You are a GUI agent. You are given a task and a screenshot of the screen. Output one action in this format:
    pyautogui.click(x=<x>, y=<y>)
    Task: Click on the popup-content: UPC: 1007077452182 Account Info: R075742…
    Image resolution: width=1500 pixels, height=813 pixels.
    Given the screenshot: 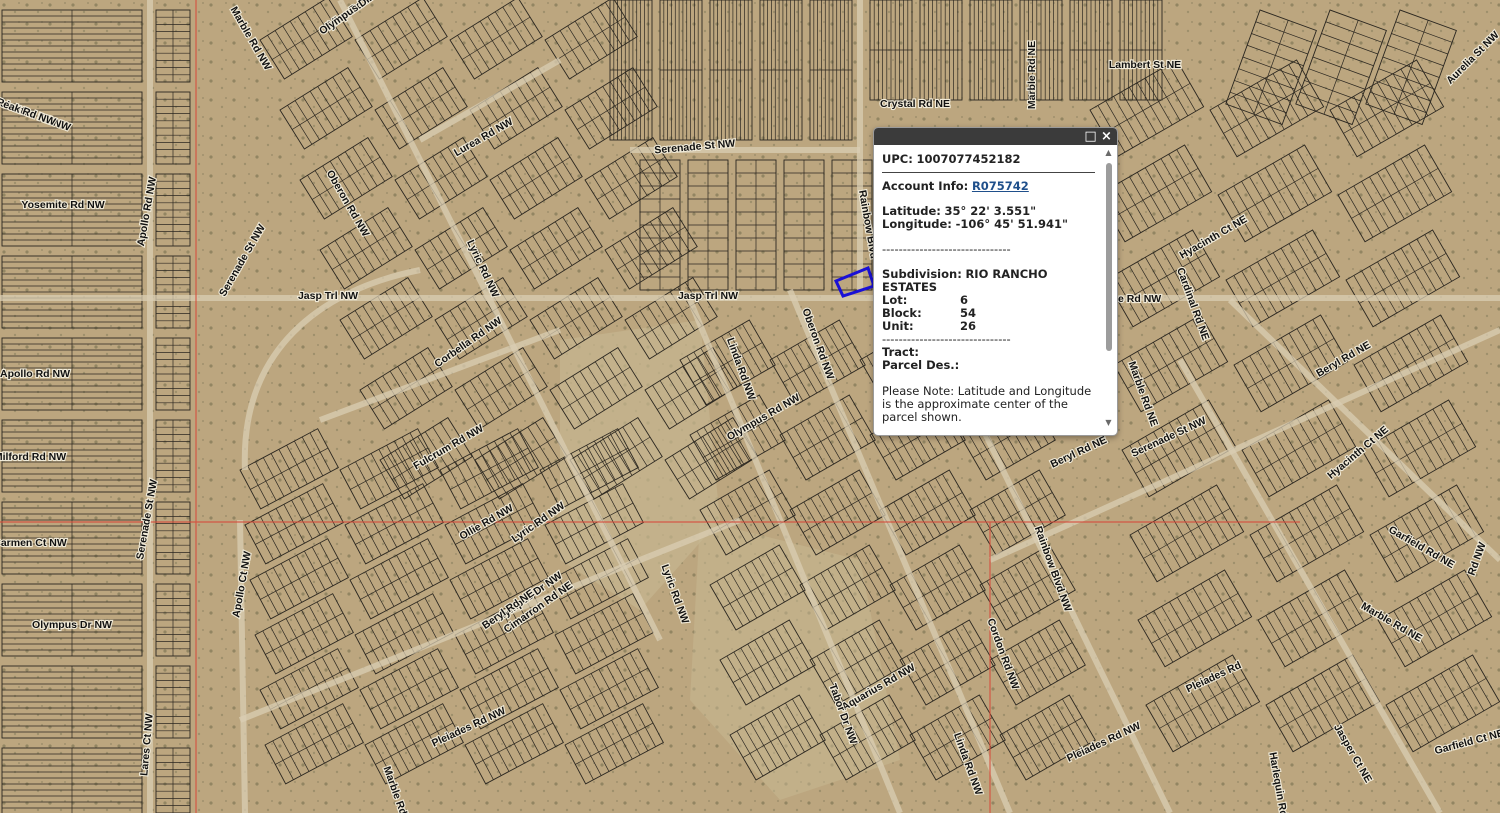 What is the action you would take?
    pyautogui.click(x=989, y=288)
    